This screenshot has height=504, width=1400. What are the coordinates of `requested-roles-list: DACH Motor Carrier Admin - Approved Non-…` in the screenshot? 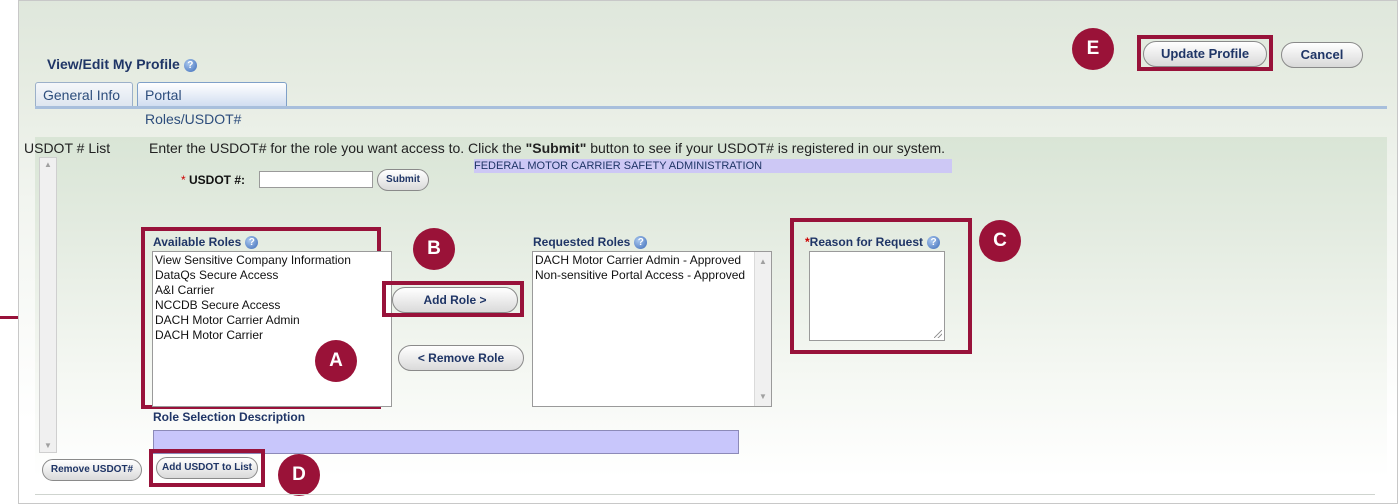 It's located at (652, 329).